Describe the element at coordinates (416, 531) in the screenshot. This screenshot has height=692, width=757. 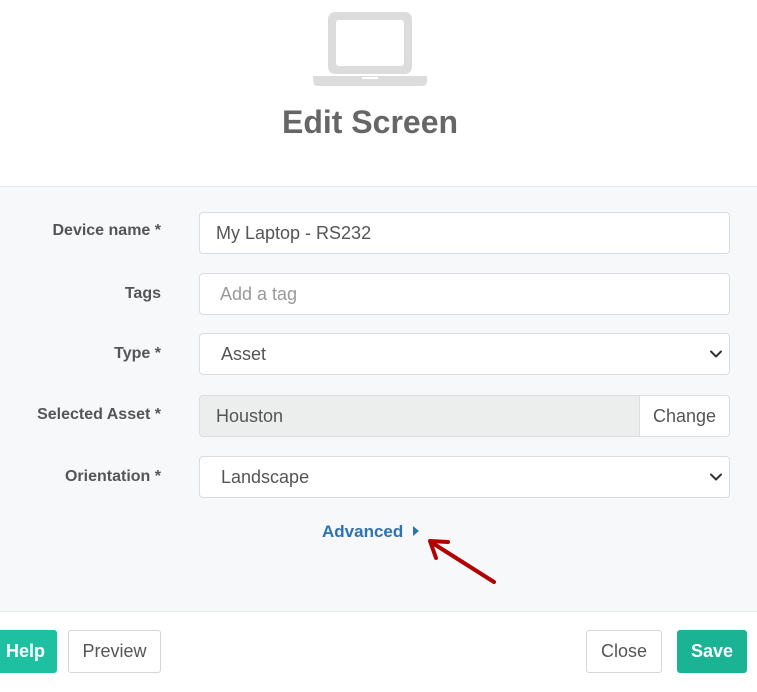
I see `caret-right-icon` at that location.